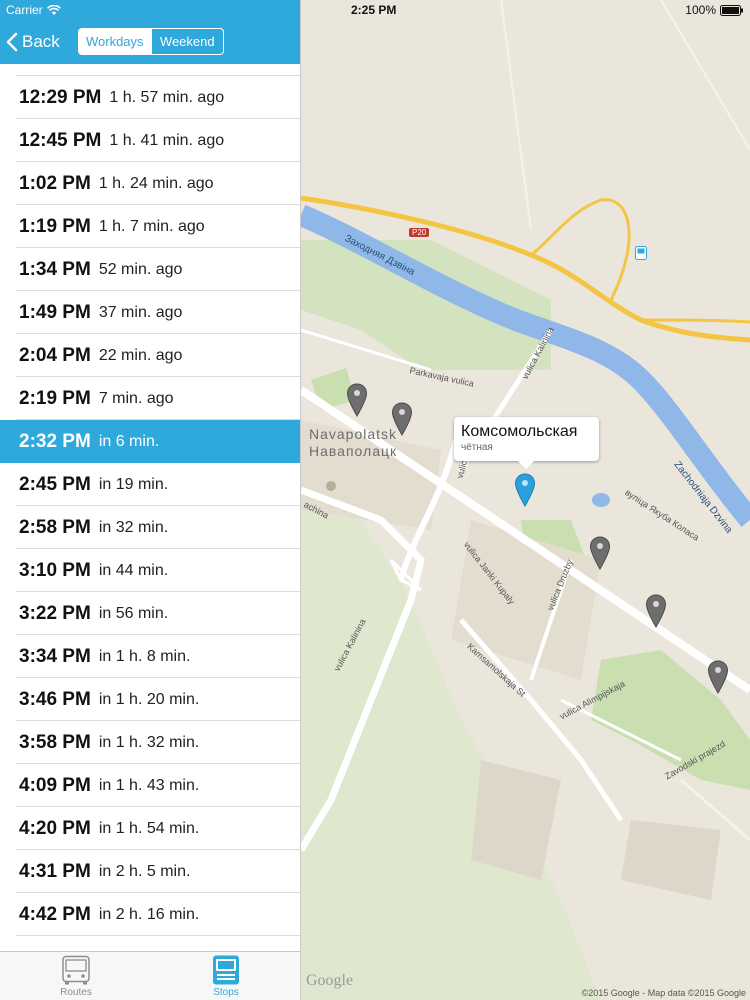 The image size is (750, 1000). I want to click on departure-relative: in 1 h. 8 min., so click(144, 656).